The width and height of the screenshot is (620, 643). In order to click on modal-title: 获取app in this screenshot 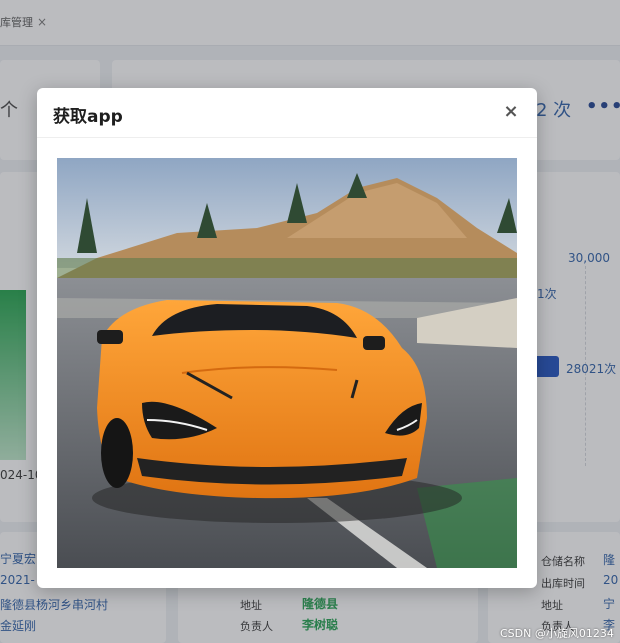, I will do `click(88, 117)`.